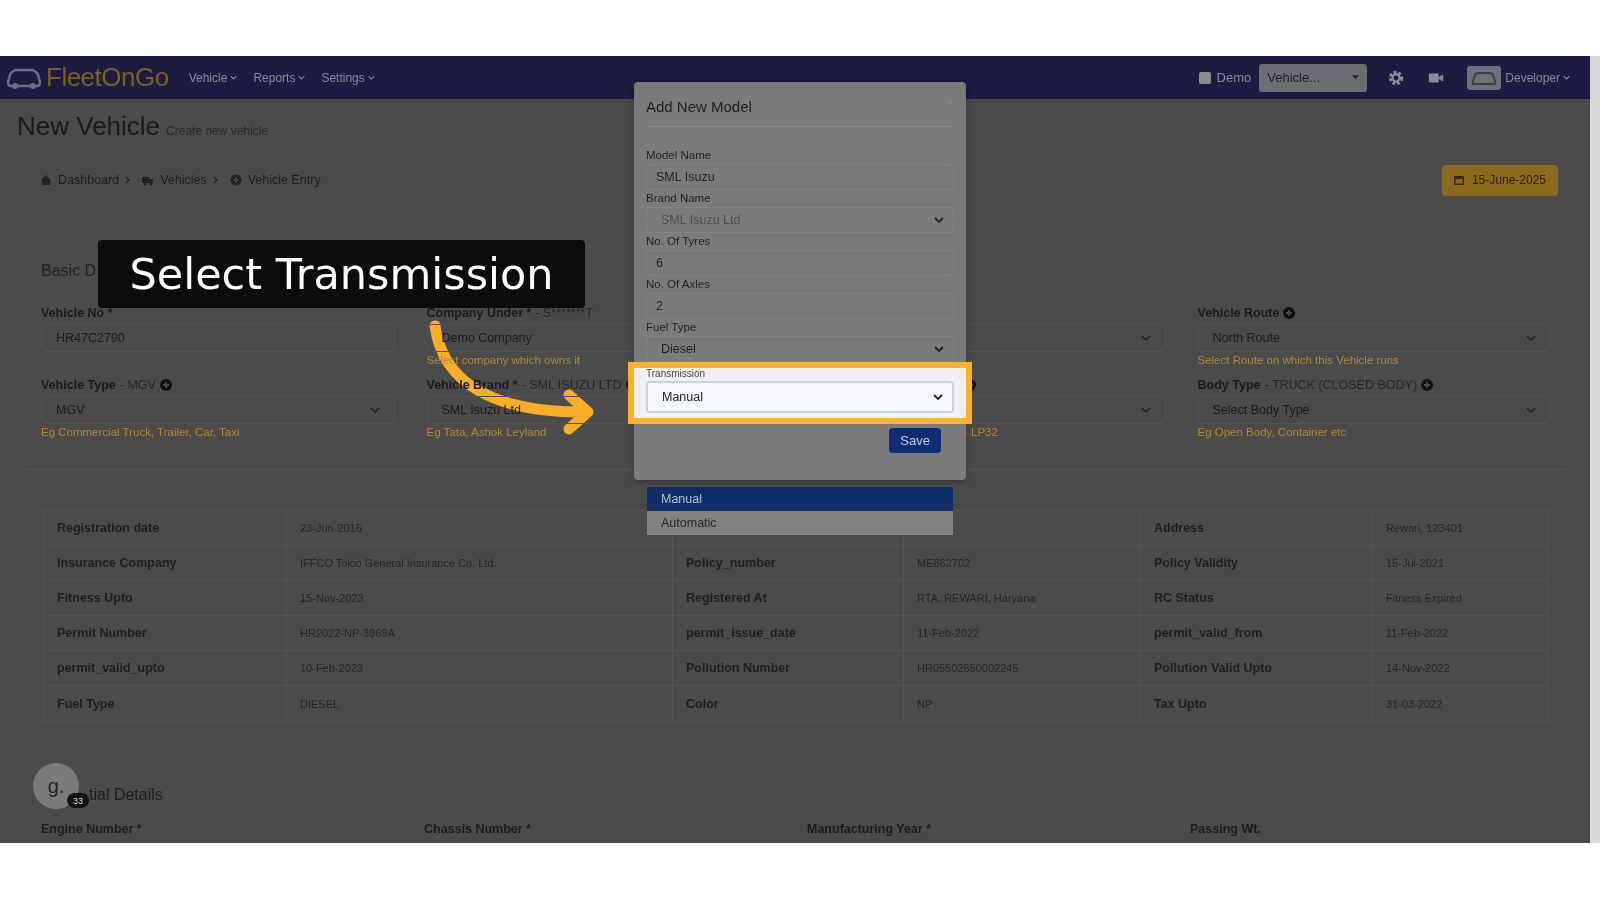 This screenshot has height=900, width=1600. What do you see at coordinates (981, 433) in the screenshot?
I see `helper-text: - LP32` at bounding box center [981, 433].